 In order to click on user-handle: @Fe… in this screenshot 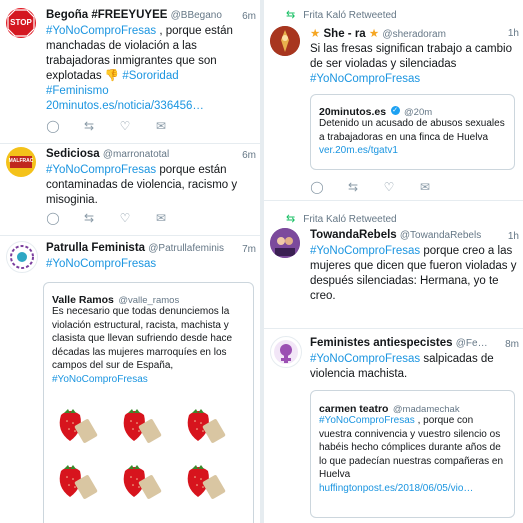, I will do `click(472, 343)`.